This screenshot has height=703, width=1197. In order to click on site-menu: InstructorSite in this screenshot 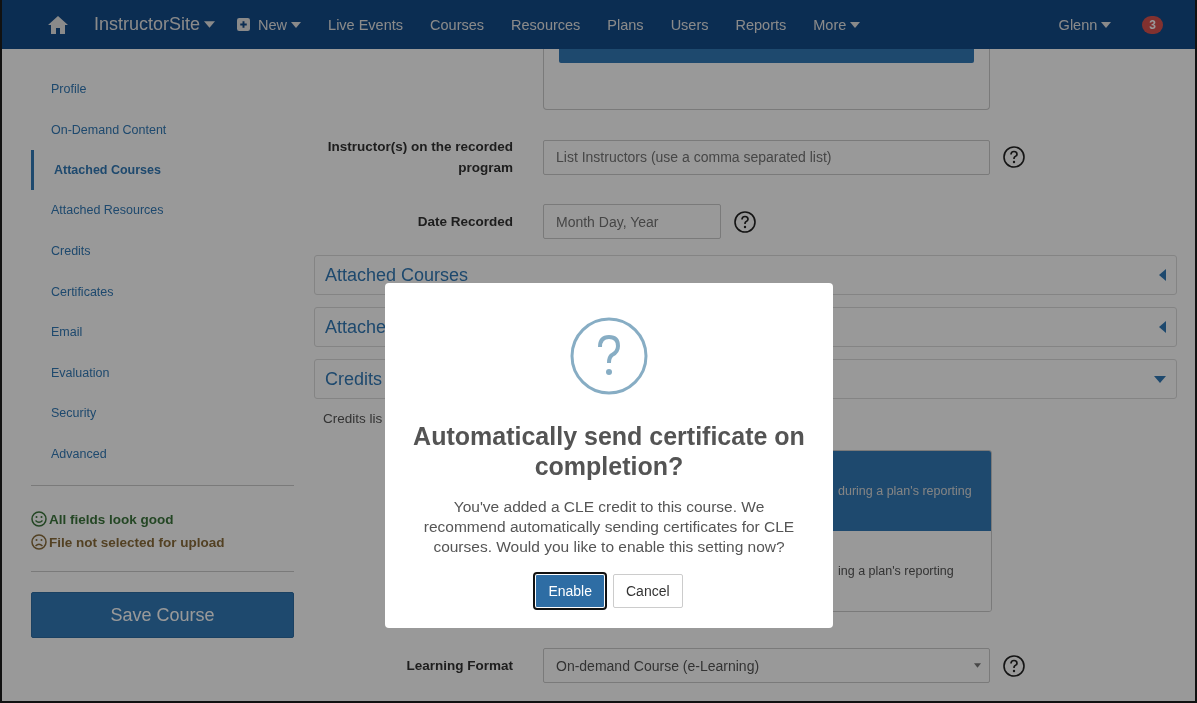, I will do `click(155, 24)`.